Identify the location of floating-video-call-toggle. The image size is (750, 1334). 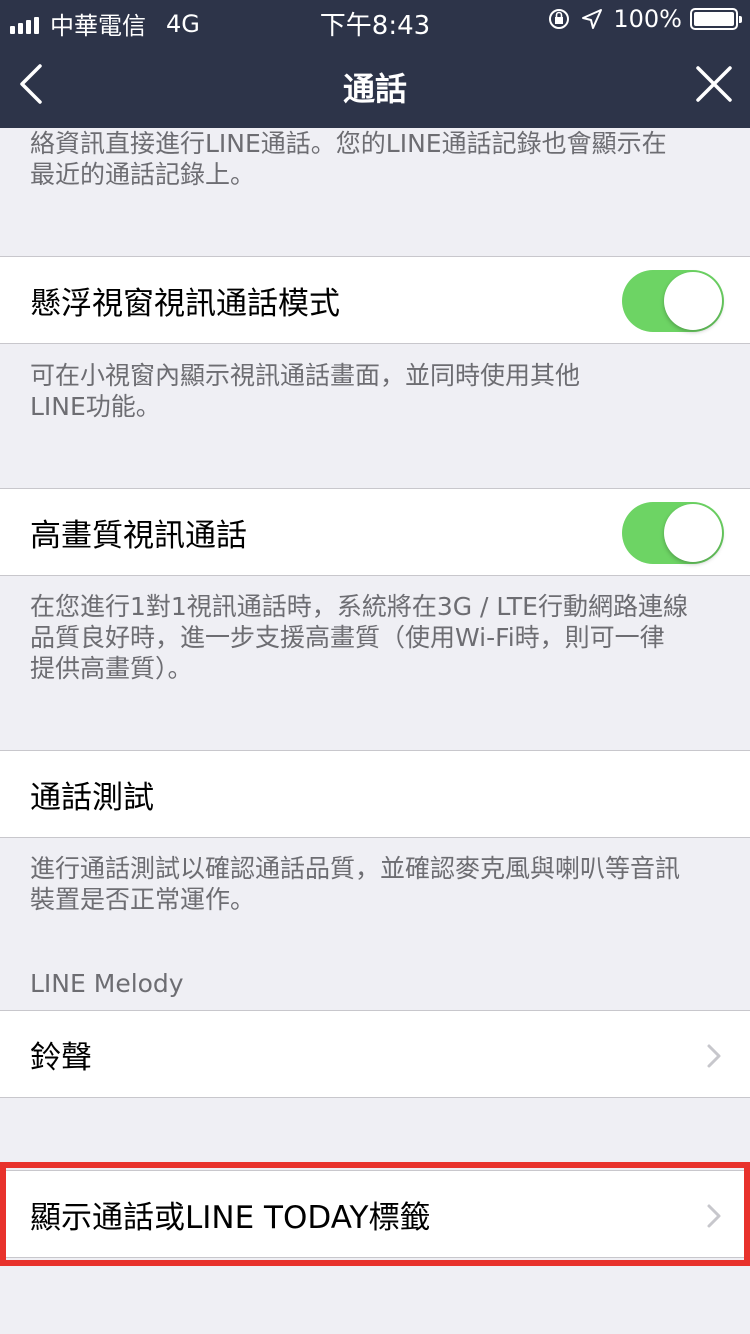
(673, 301).